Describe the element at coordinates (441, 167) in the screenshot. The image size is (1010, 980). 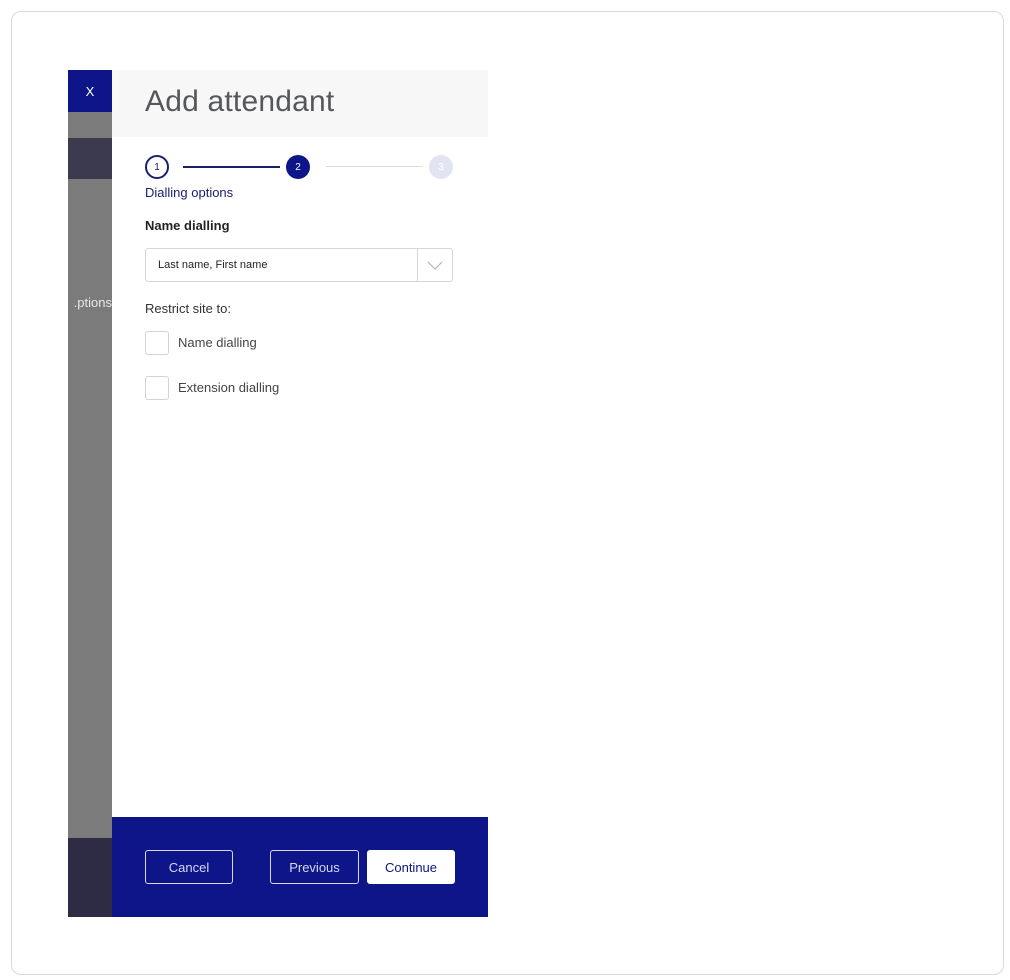
I see `step-3: 3` at that location.